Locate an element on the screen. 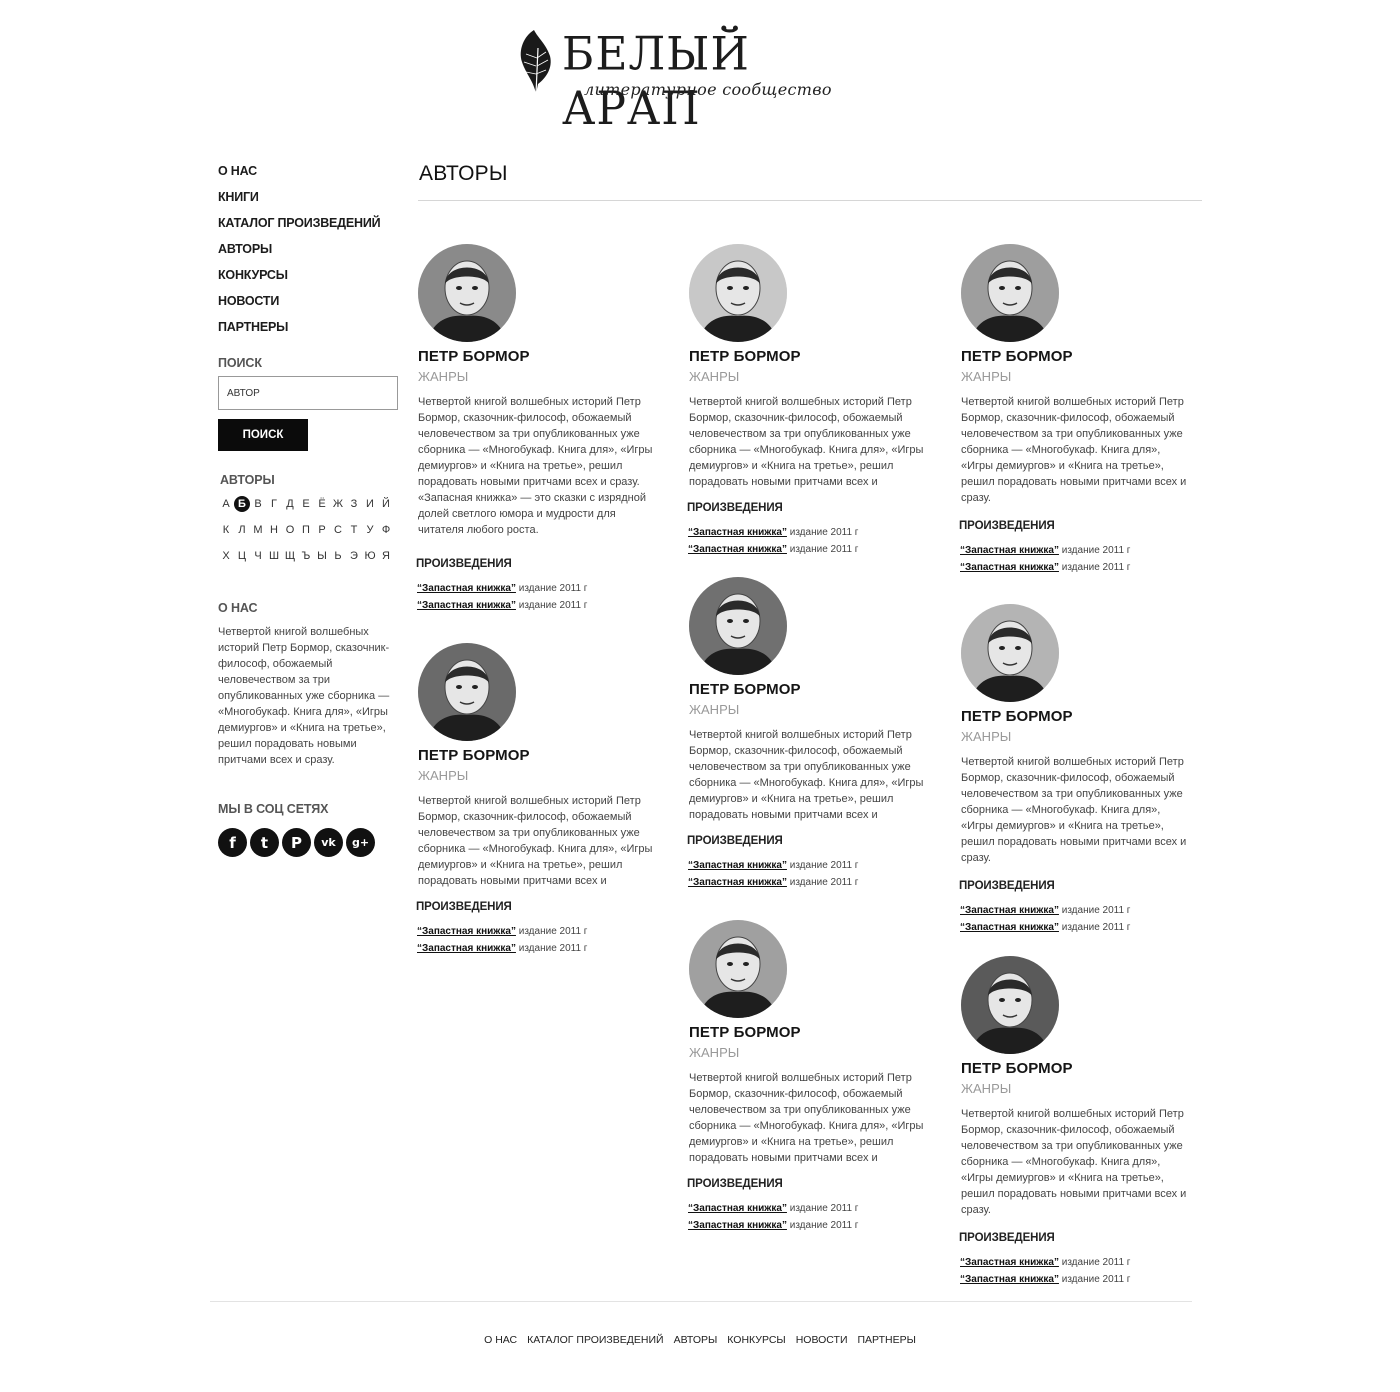 This screenshot has height=1392, width=1400. footer-link: АВТОРЫ is located at coordinates (696, 1340).